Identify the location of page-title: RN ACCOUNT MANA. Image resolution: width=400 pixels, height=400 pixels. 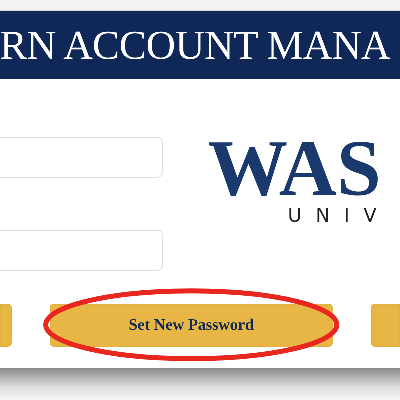
(195, 45).